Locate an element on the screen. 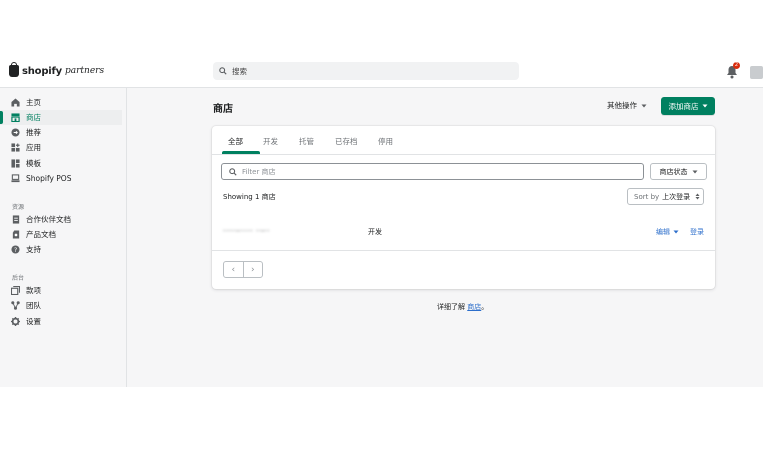 The height and width of the screenshot is (450, 763). filter-input: Filter 商店 is located at coordinates (432, 171).